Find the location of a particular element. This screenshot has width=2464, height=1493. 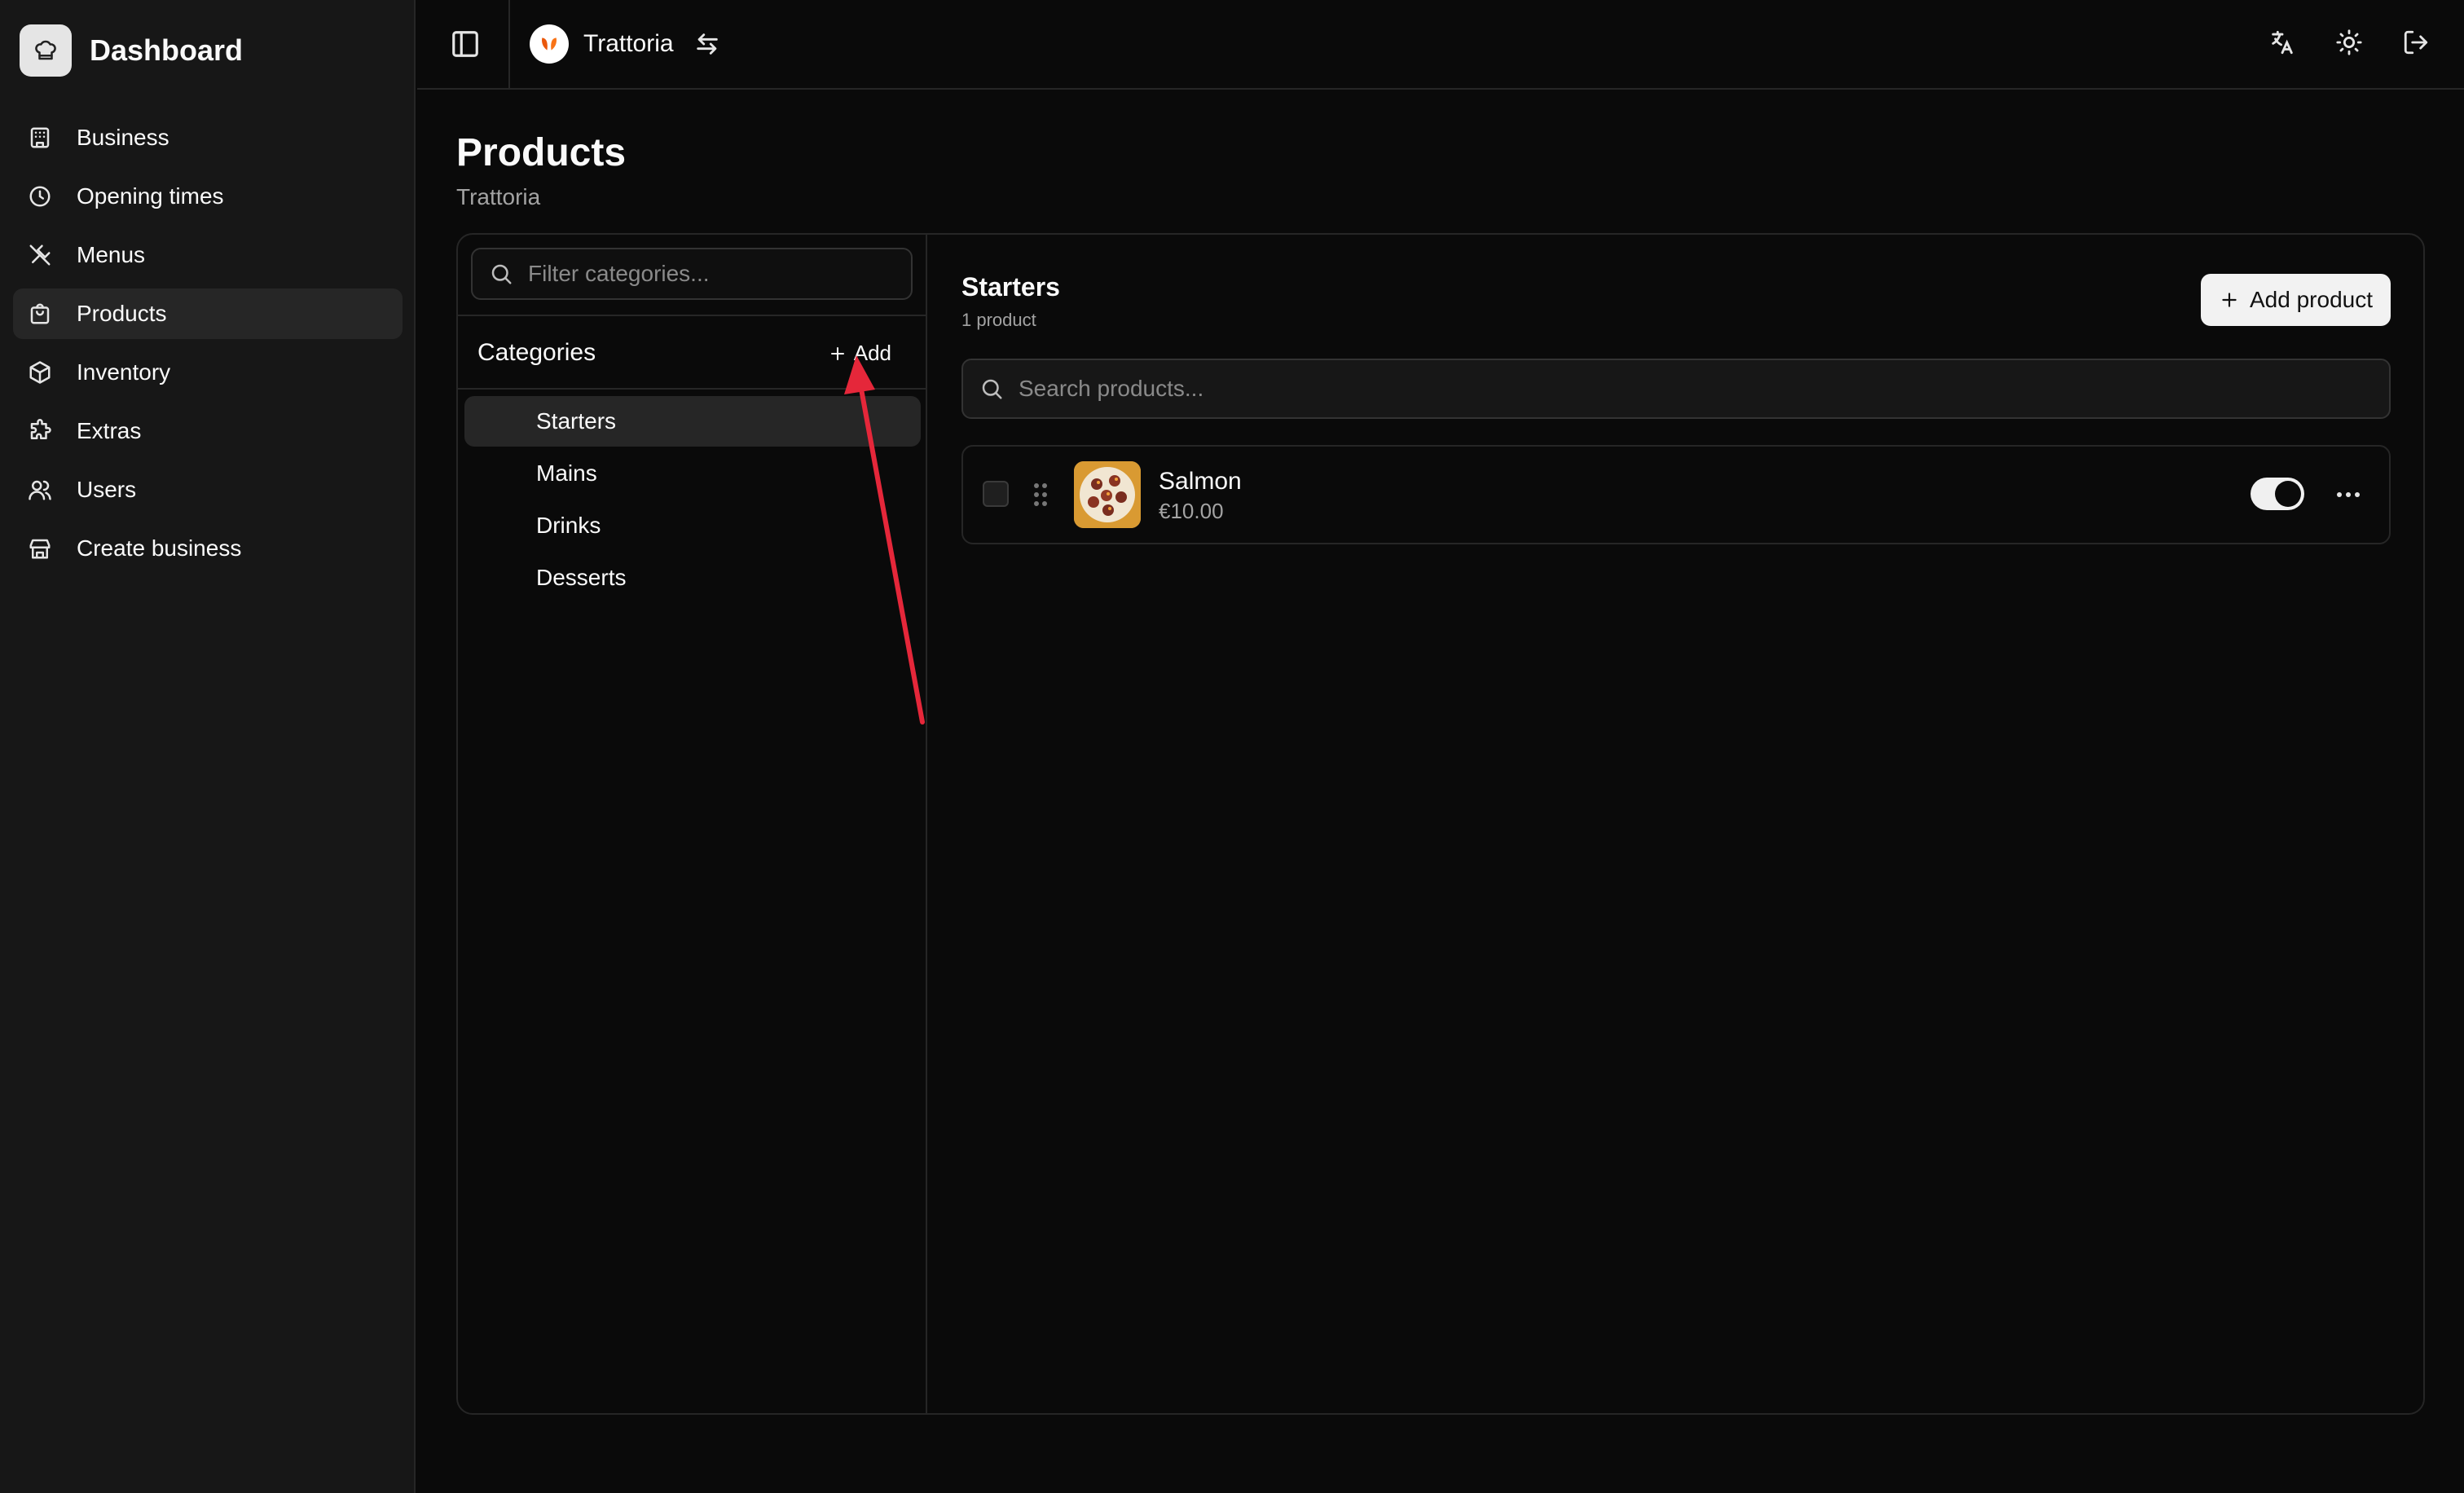

shopping-bag-icon is located at coordinates (40, 314).